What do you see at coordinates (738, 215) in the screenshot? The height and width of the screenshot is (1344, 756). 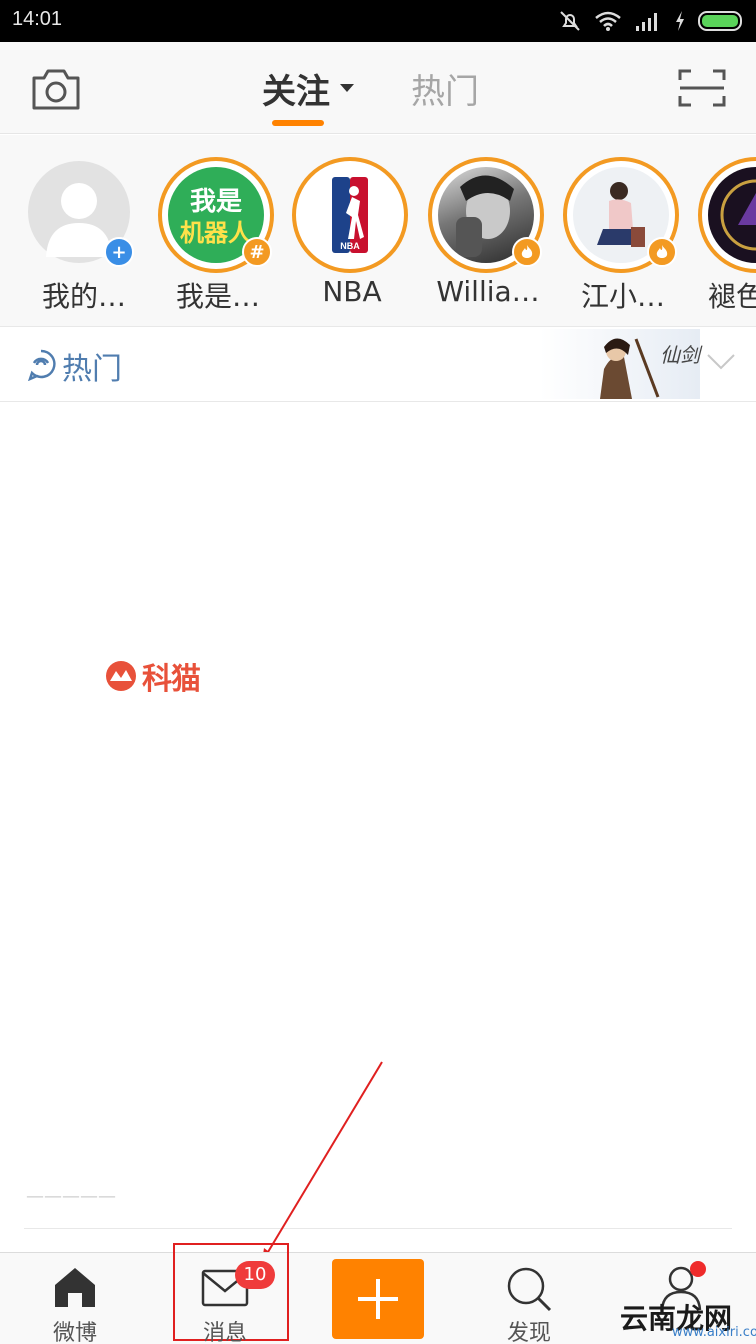 I see `game-logo-icon` at bounding box center [738, 215].